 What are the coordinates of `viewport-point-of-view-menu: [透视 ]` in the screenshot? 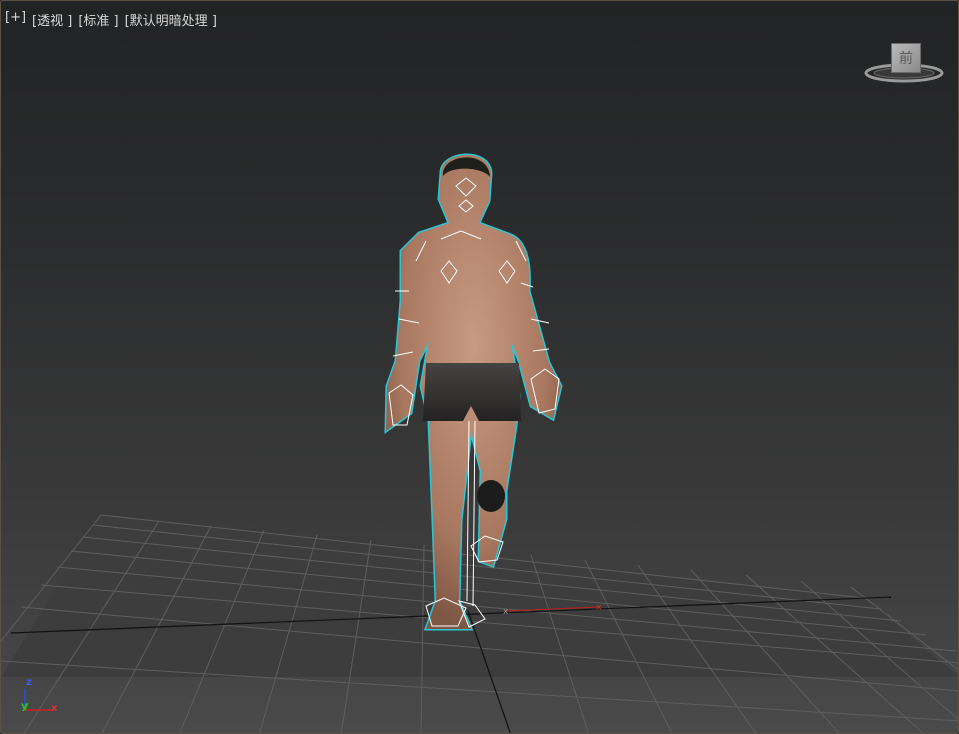 It's located at (52, 19).